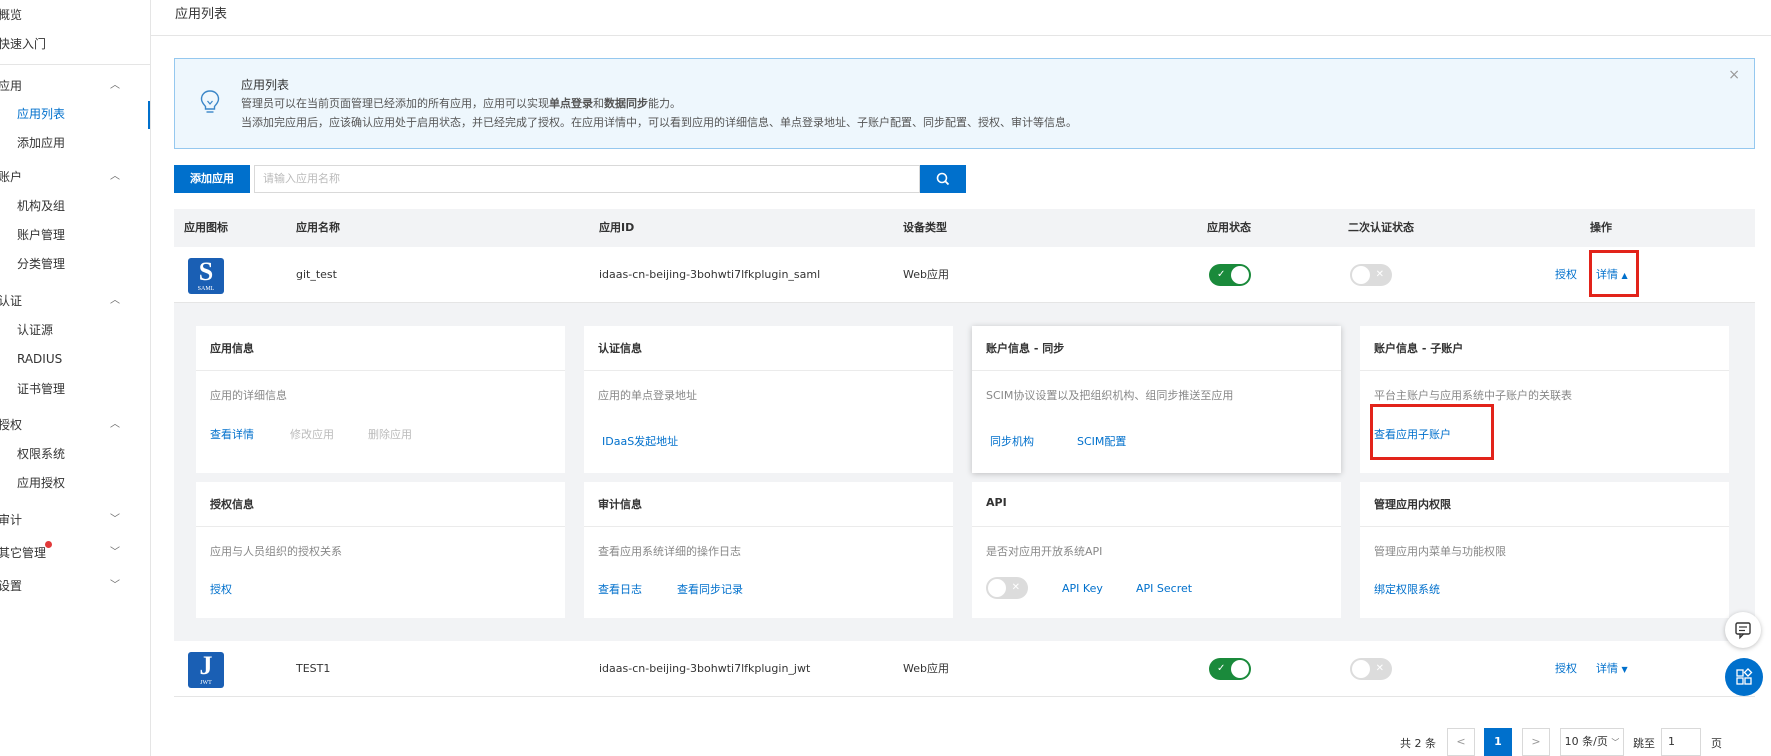 The width and height of the screenshot is (1771, 756). Describe the element at coordinates (395, 103) in the screenshot. I see `notice-text: 管理员可以在当前页面管理已经添加的所有应用，应用可以实现` at that location.